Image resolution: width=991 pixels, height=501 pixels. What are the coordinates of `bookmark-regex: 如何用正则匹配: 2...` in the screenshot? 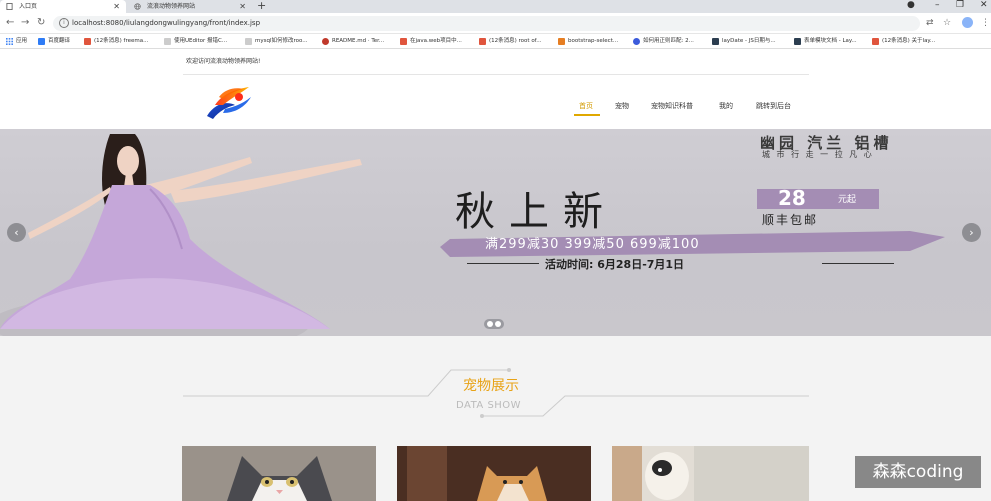 It's located at (663, 41).